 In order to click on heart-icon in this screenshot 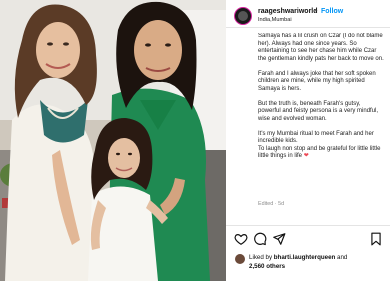, I will do `click(241, 239)`.